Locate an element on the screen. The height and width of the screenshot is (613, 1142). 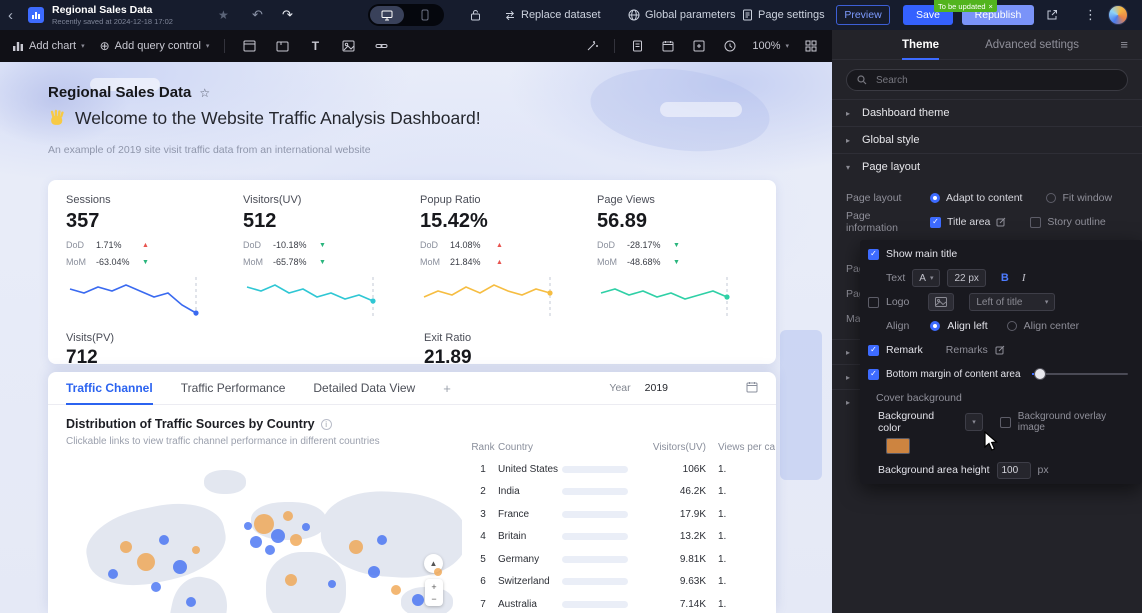
background-height-input is located at coordinates (1013, 470).